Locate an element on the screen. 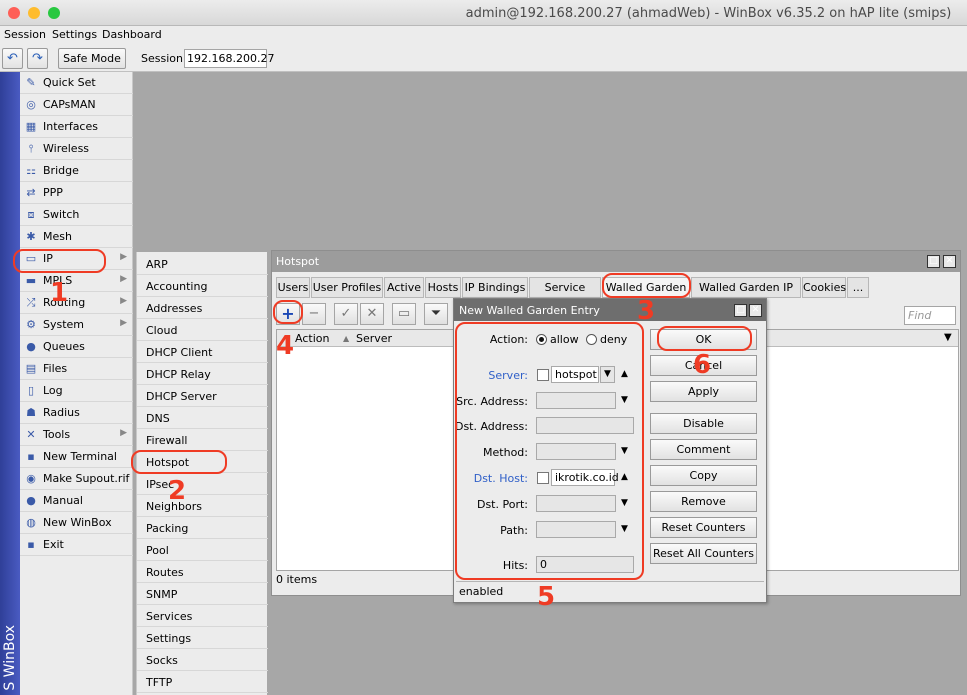 This screenshot has height=695, width=967. menu-settings: Settings is located at coordinates (74, 34).